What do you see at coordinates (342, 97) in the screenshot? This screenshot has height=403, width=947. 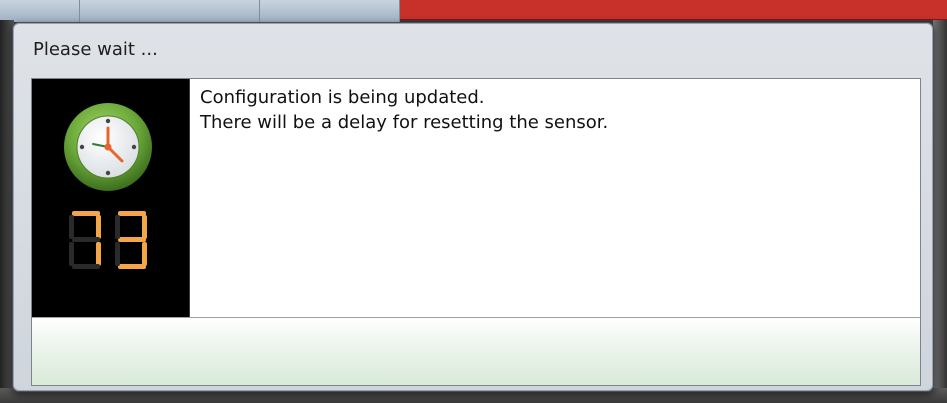 I see `message-line-1: Configuration is being updated.` at bounding box center [342, 97].